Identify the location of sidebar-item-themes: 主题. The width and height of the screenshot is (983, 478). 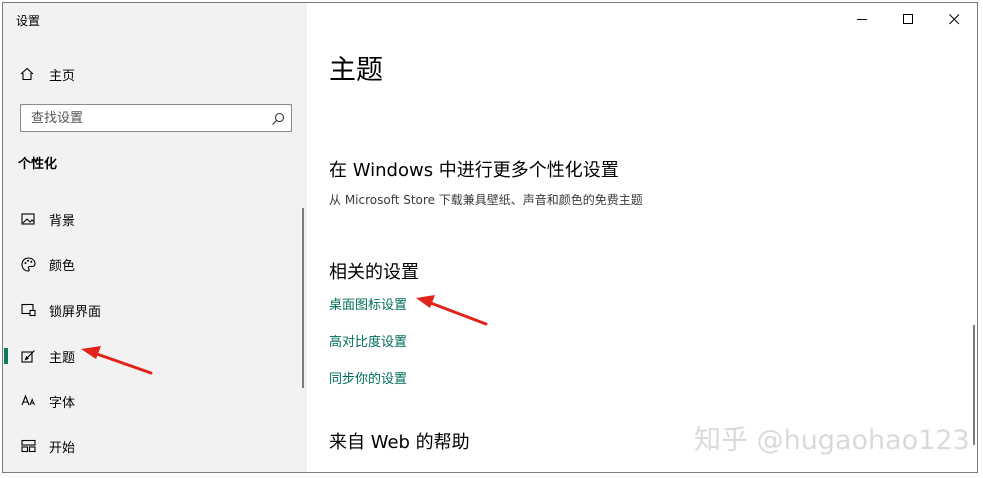
(151, 356).